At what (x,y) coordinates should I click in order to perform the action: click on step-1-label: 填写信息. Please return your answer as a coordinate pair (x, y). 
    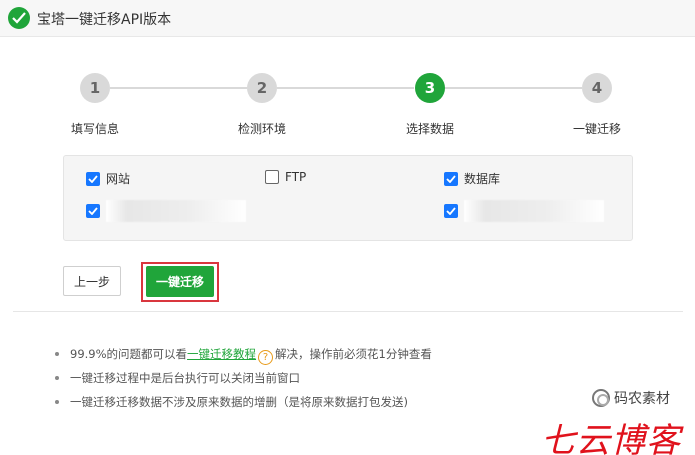
    Looking at the image, I should click on (95, 129).